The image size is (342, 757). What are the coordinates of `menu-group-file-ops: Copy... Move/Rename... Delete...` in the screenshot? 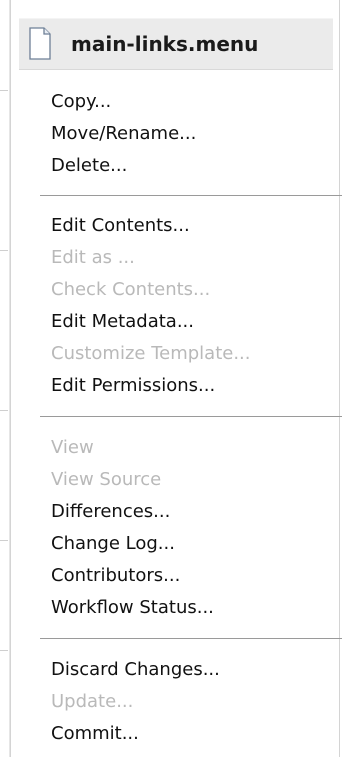 It's located at (176, 134).